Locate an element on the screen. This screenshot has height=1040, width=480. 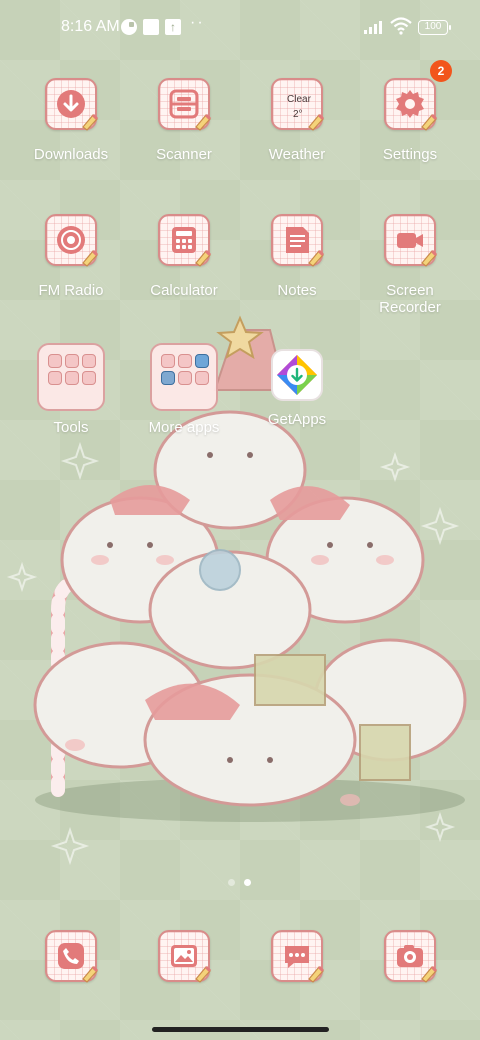
dock-camera is located at coordinates (410, 956).